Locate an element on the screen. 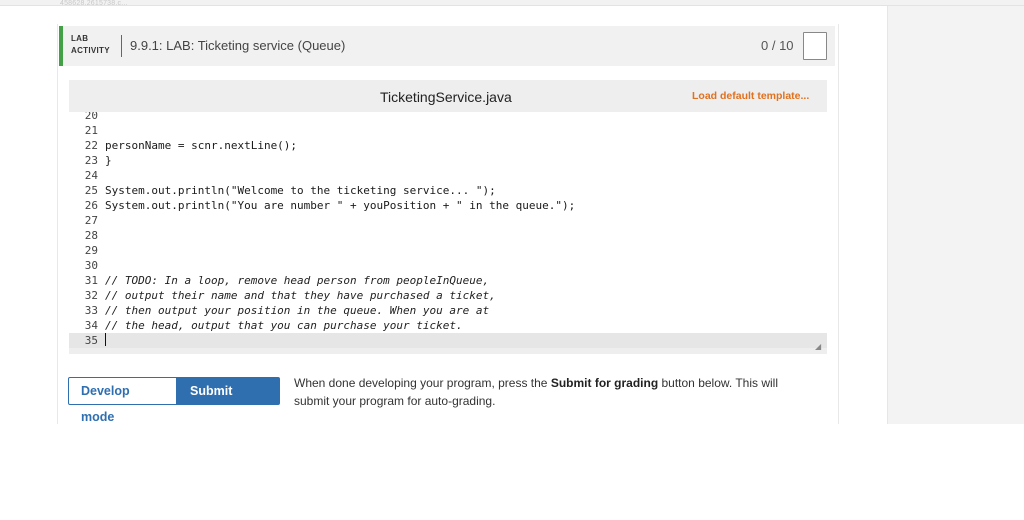 Image resolution: width=1024 pixels, height=520 pixels. line-number: 31 is located at coordinates (91, 280).